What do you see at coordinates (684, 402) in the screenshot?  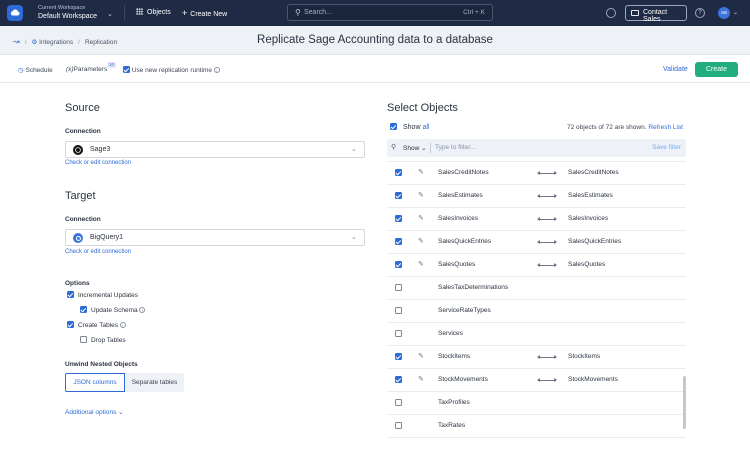 I see `scrollbar-thumb` at bounding box center [684, 402].